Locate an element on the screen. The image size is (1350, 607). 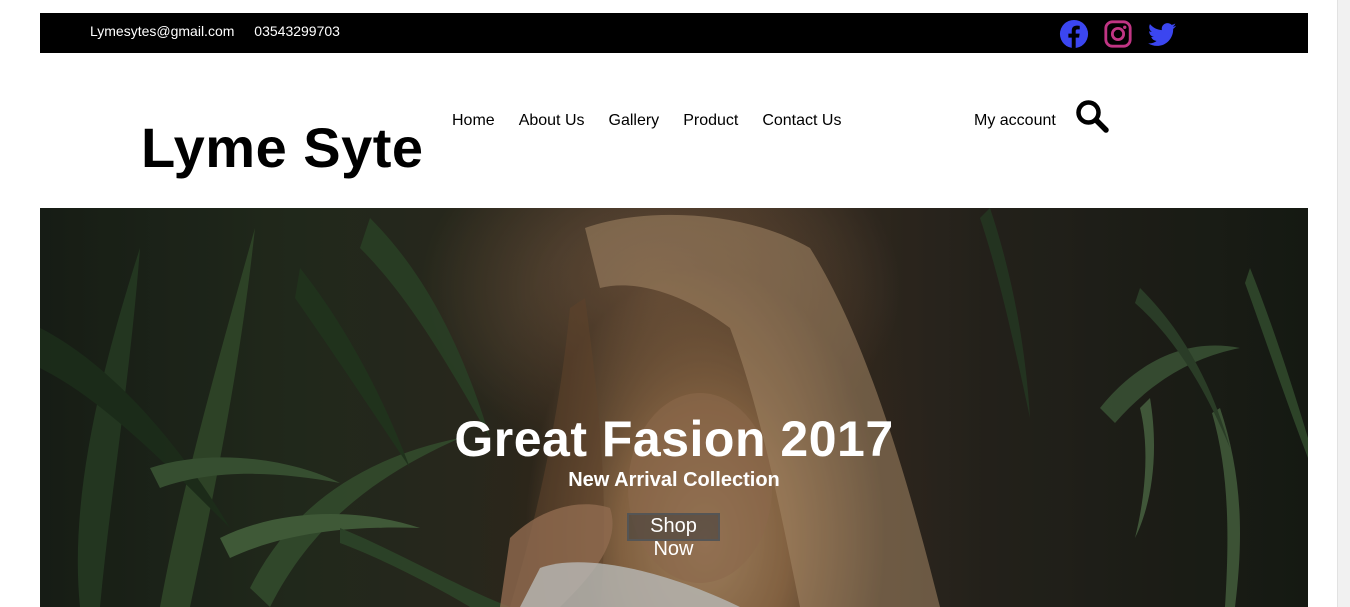
search-icon is located at coordinates (1092, 116).